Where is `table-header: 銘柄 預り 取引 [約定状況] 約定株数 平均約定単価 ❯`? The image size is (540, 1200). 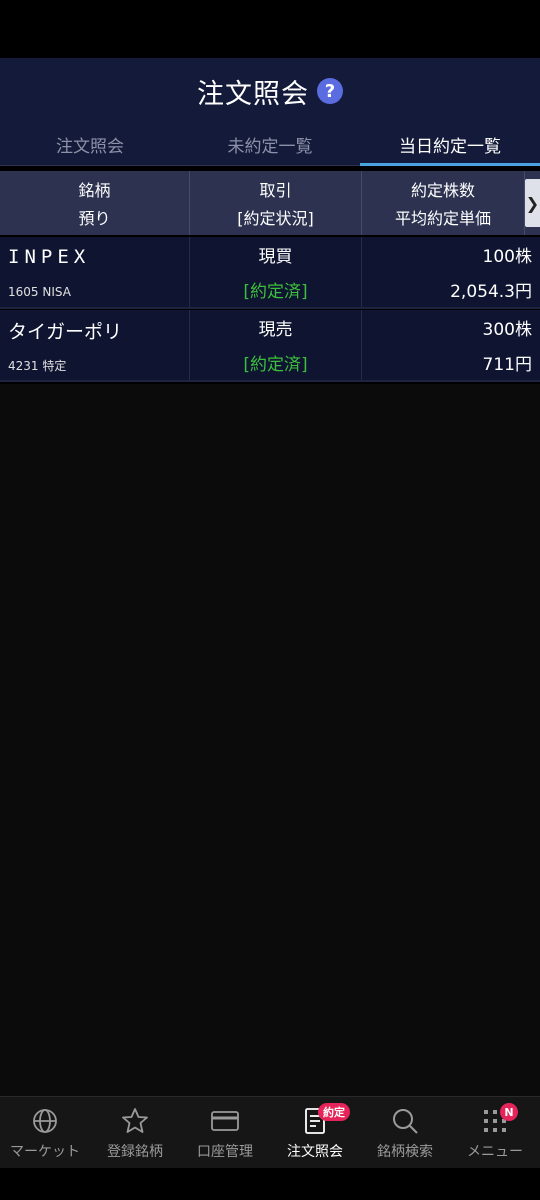
table-header: 銘柄 預り 取引 [約定状況] 約定株数 平均約定単価 ❯ is located at coordinates (270, 203).